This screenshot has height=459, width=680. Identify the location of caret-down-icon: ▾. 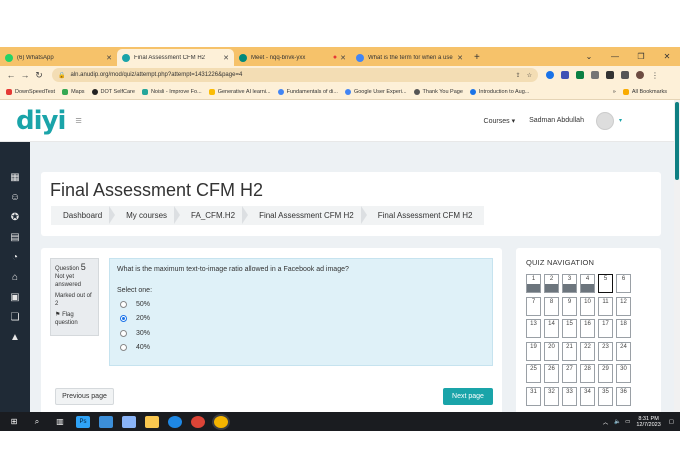
(620, 120).